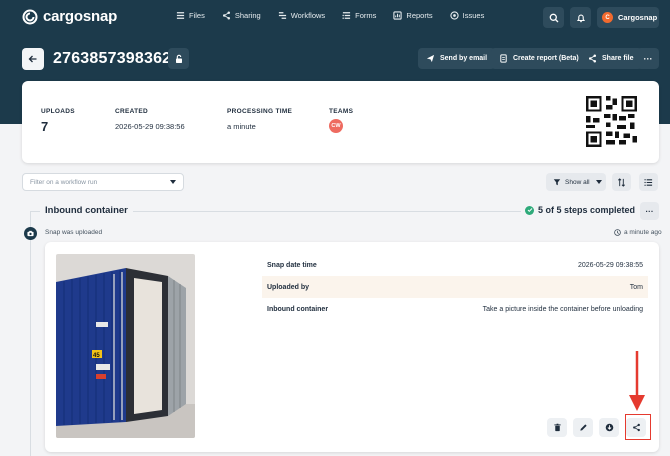 This screenshot has width=670, height=456. What do you see at coordinates (298, 309) in the screenshot?
I see `info-key: Inbound container` at bounding box center [298, 309].